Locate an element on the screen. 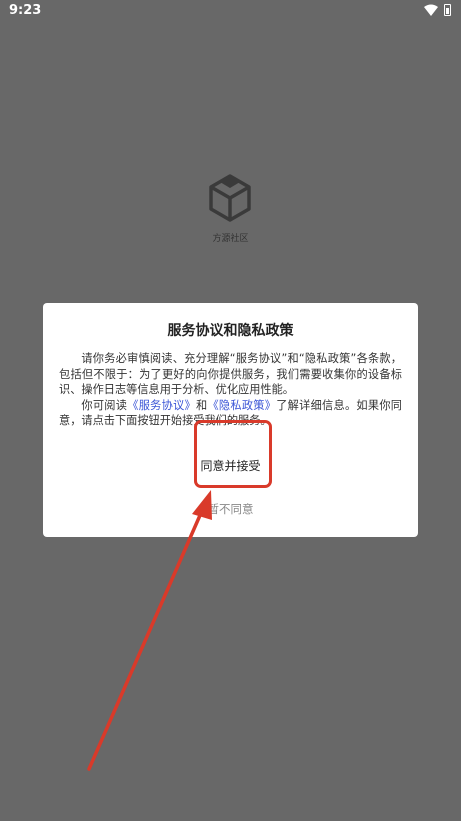 The width and height of the screenshot is (461, 821). box-logo-icon is located at coordinates (230, 198).